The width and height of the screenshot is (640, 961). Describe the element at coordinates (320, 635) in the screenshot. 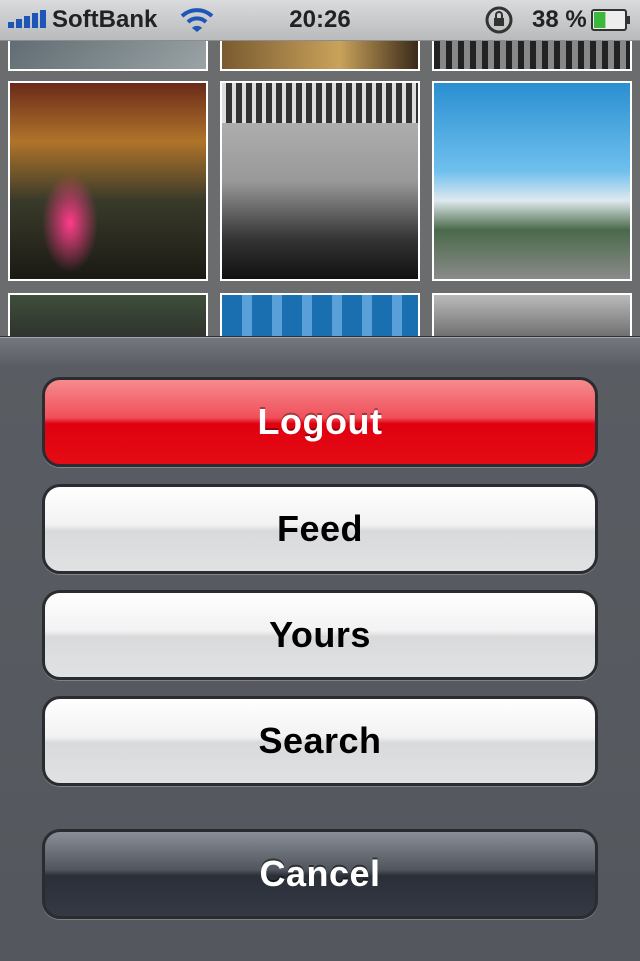

I see `yours-button: Yours` at that location.